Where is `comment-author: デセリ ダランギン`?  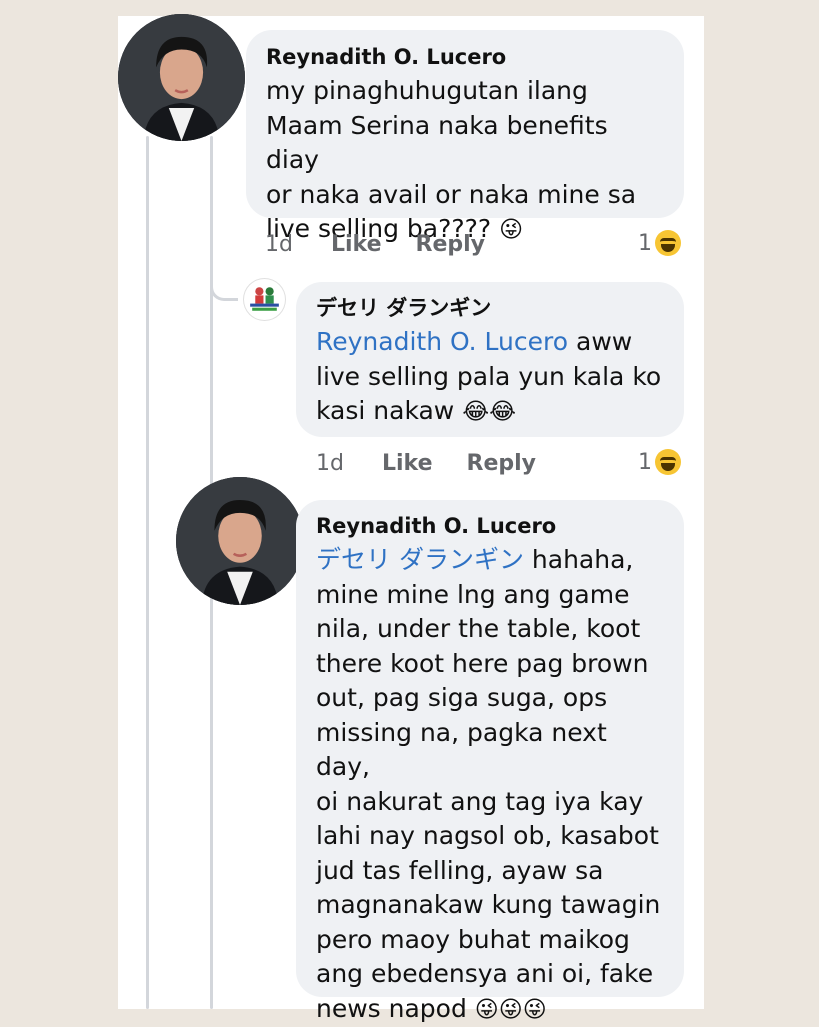
comment-author: デセリ ダランギン is located at coordinates (490, 308).